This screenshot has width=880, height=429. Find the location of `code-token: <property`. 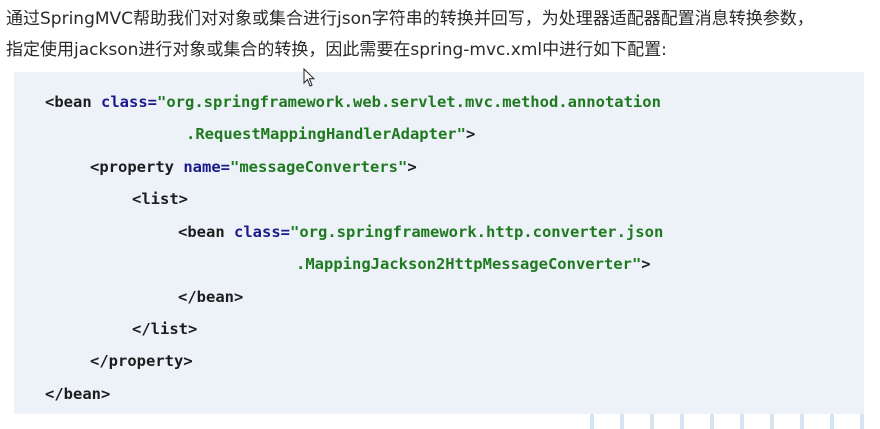

code-token: <property is located at coordinates (132, 167).